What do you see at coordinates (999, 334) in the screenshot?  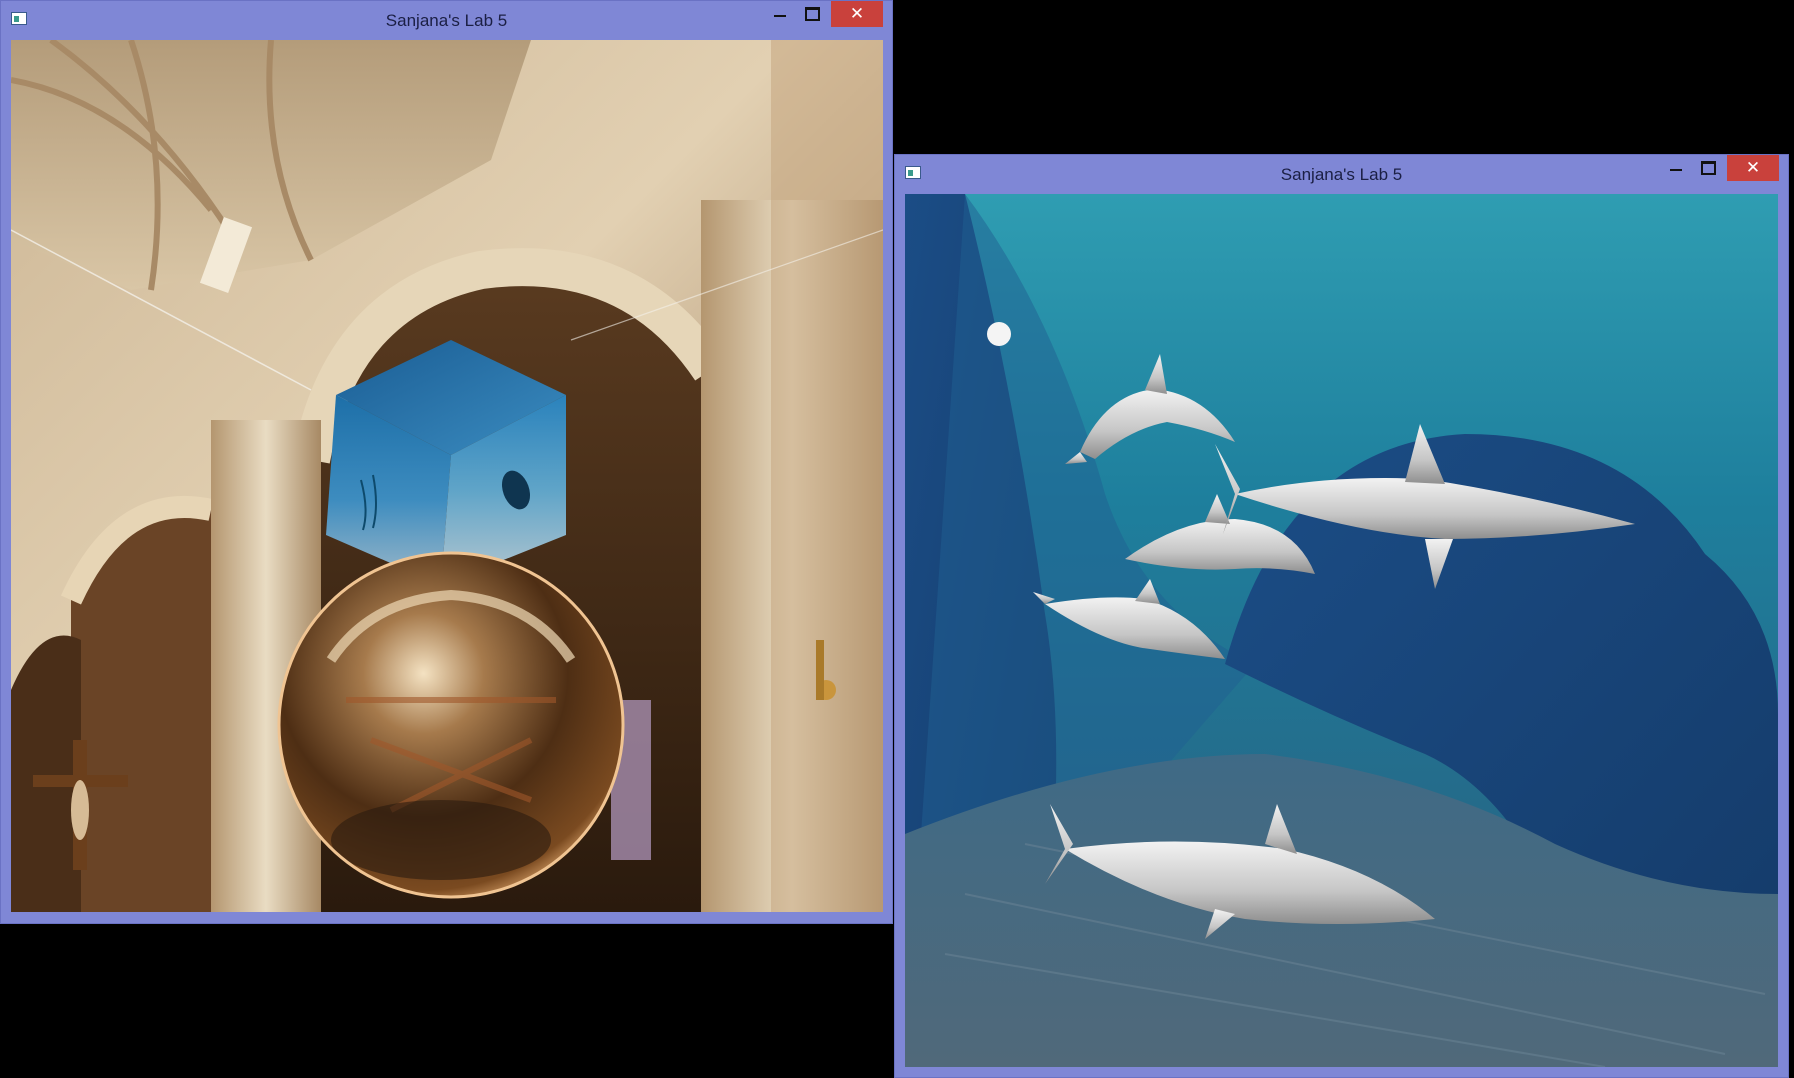 I see `light-source-sphere` at bounding box center [999, 334].